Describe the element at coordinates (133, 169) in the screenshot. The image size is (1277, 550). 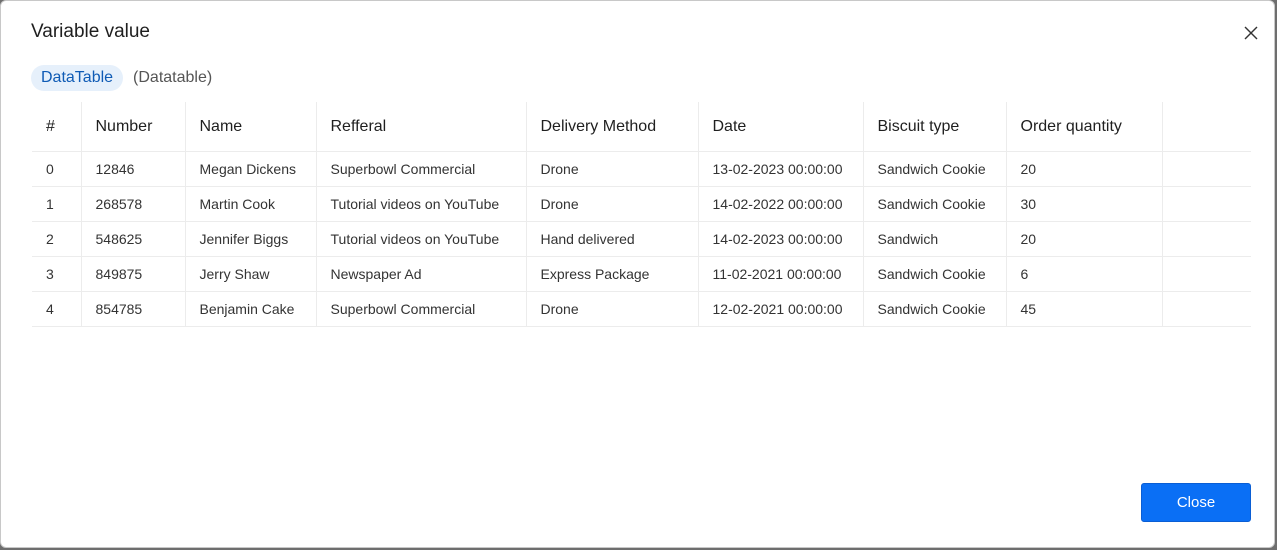
I see `cell-number: 12846` at that location.